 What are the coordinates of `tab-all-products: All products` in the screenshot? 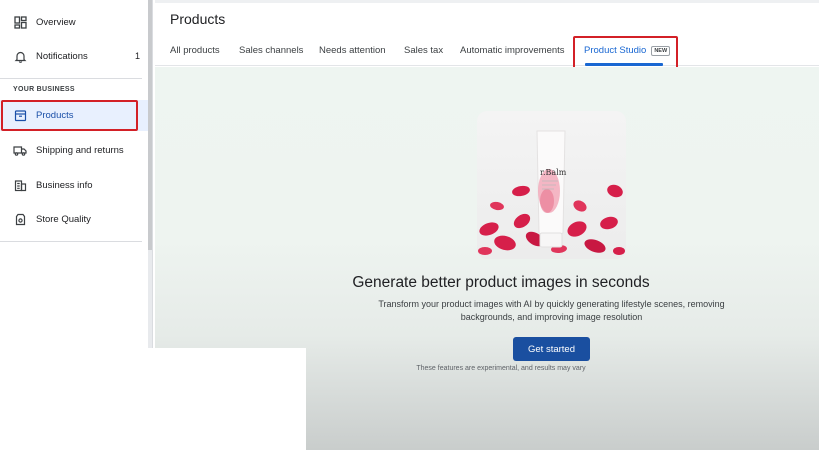 It's located at (195, 50).